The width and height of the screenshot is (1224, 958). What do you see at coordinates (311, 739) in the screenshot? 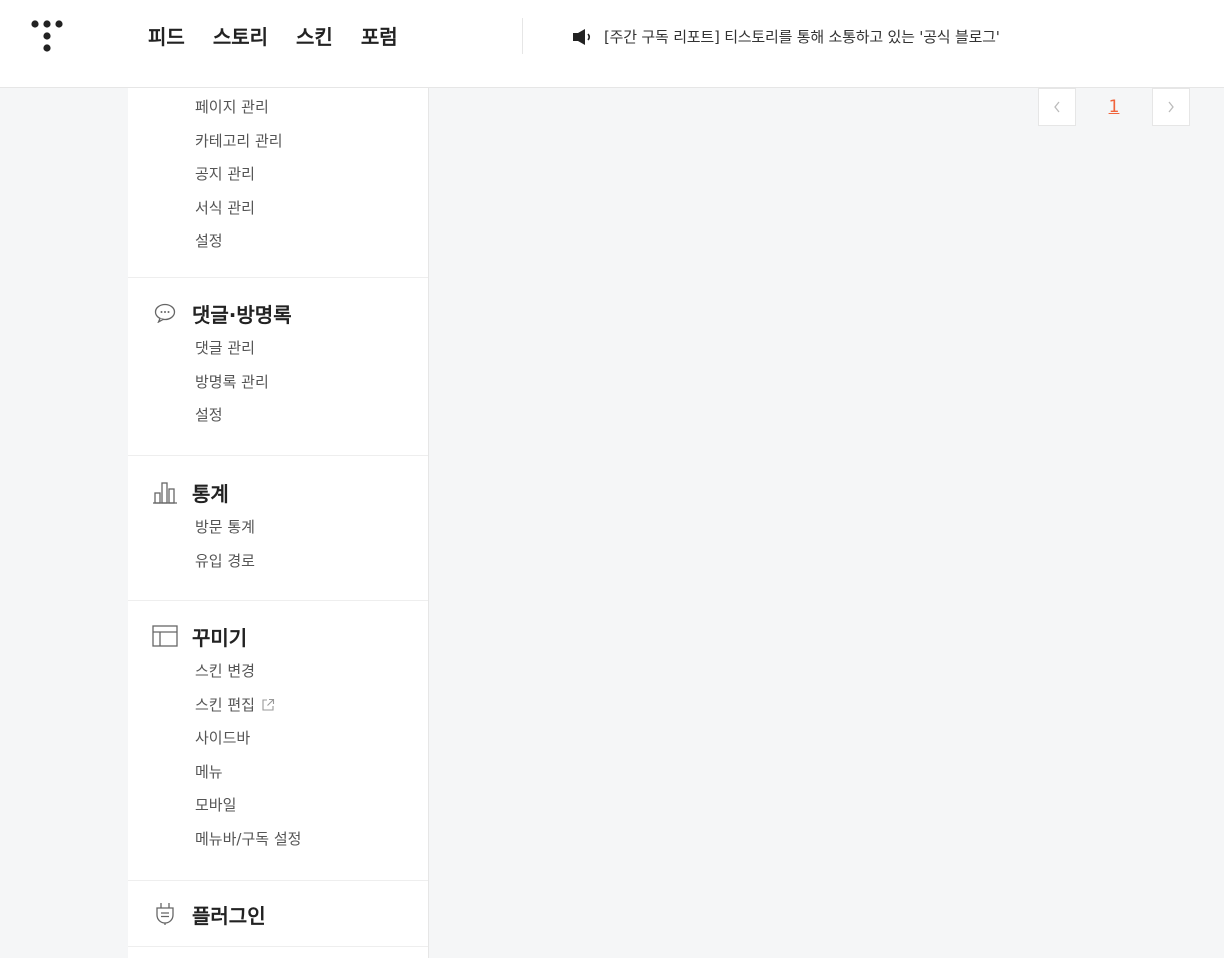
I see `sidebar-item-sidebar: 사이드바` at bounding box center [311, 739].